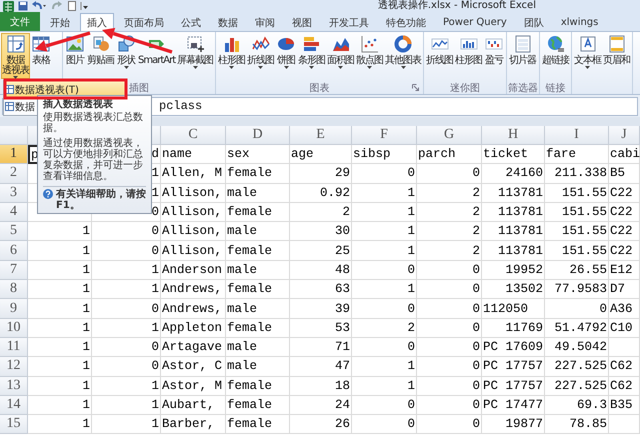 The width and height of the screenshot is (640, 437). I want to click on table-cell: 25, so click(321, 251).